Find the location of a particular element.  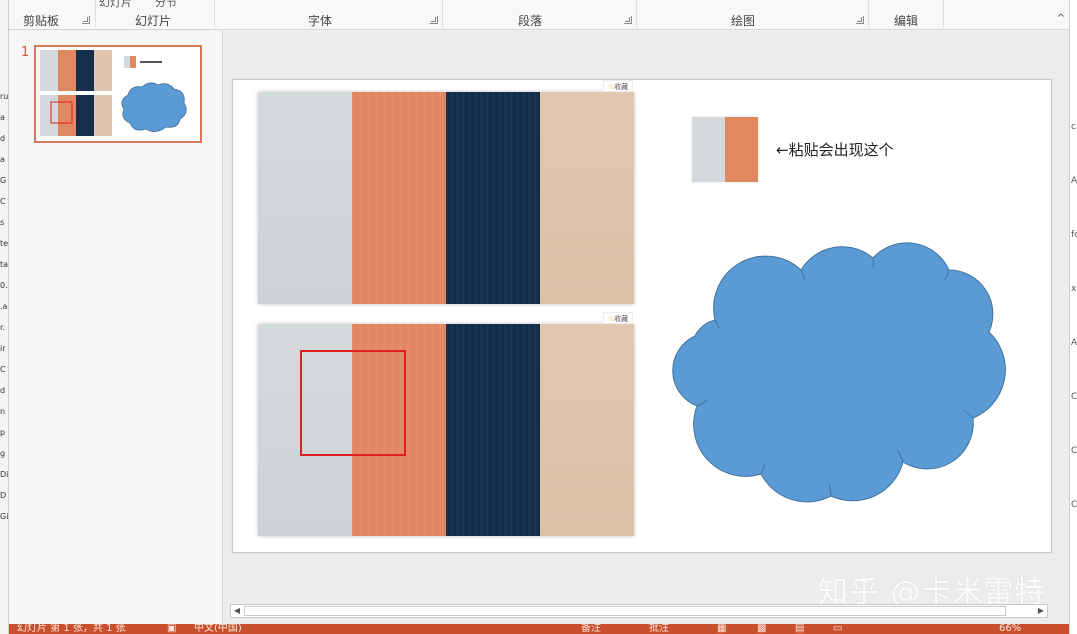

background-text-fragment: ir is located at coordinates (3, 348).